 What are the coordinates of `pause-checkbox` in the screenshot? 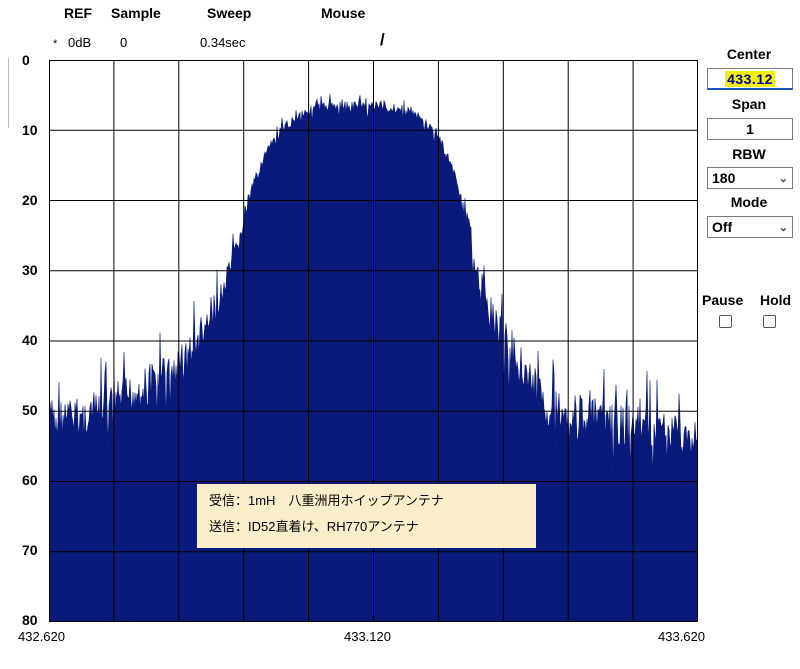 It's located at (725, 321).